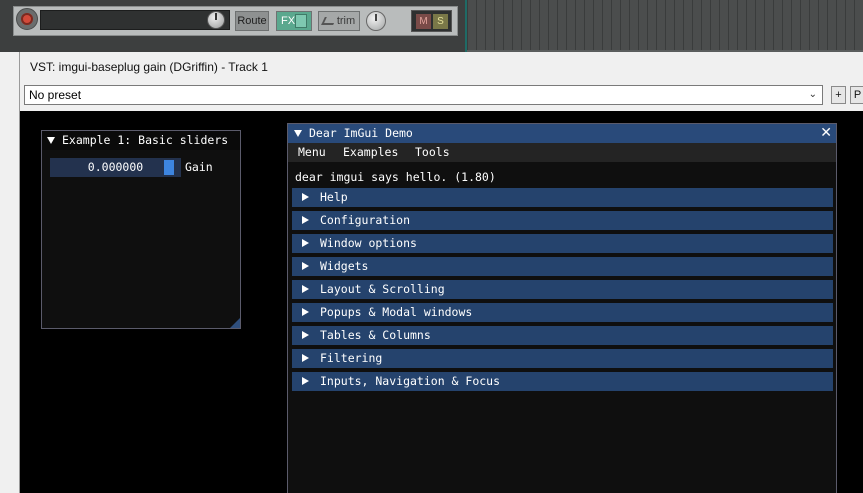 This screenshot has width=863, height=493. Describe the element at coordinates (199, 167) in the screenshot. I see `gain-label: Gain` at that location.